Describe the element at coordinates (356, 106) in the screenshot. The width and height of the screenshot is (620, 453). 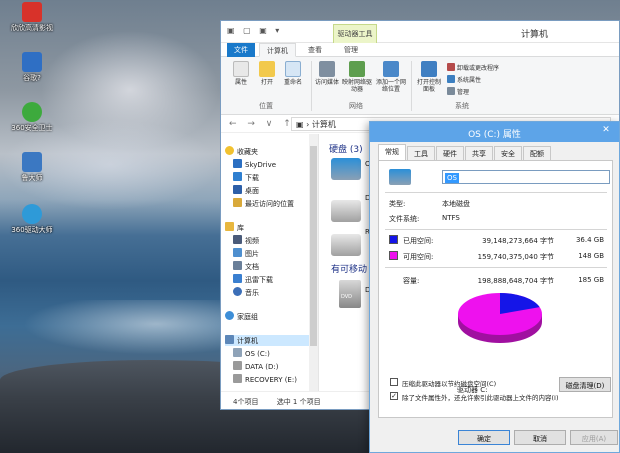
I see `group-label-network: 网络` at that location.